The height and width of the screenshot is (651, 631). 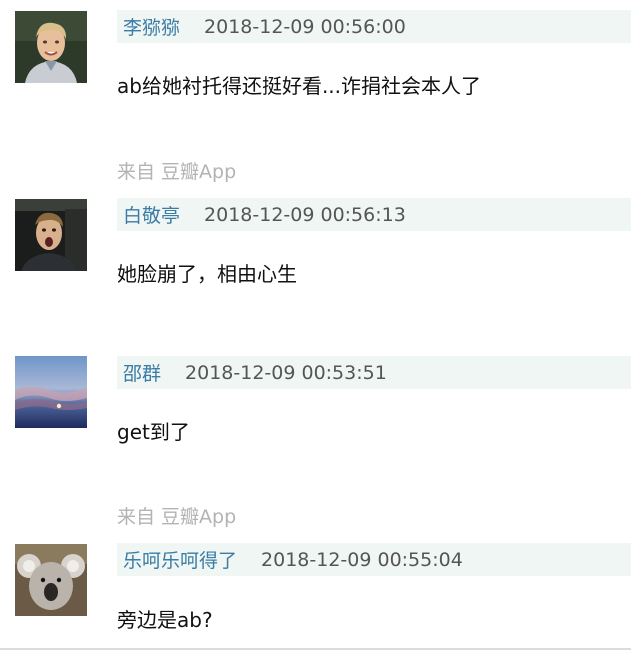 What do you see at coordinates (142, 372) in the screenshot?
I see `comment-author-link: 邵群` at bounding box center [142, 372].